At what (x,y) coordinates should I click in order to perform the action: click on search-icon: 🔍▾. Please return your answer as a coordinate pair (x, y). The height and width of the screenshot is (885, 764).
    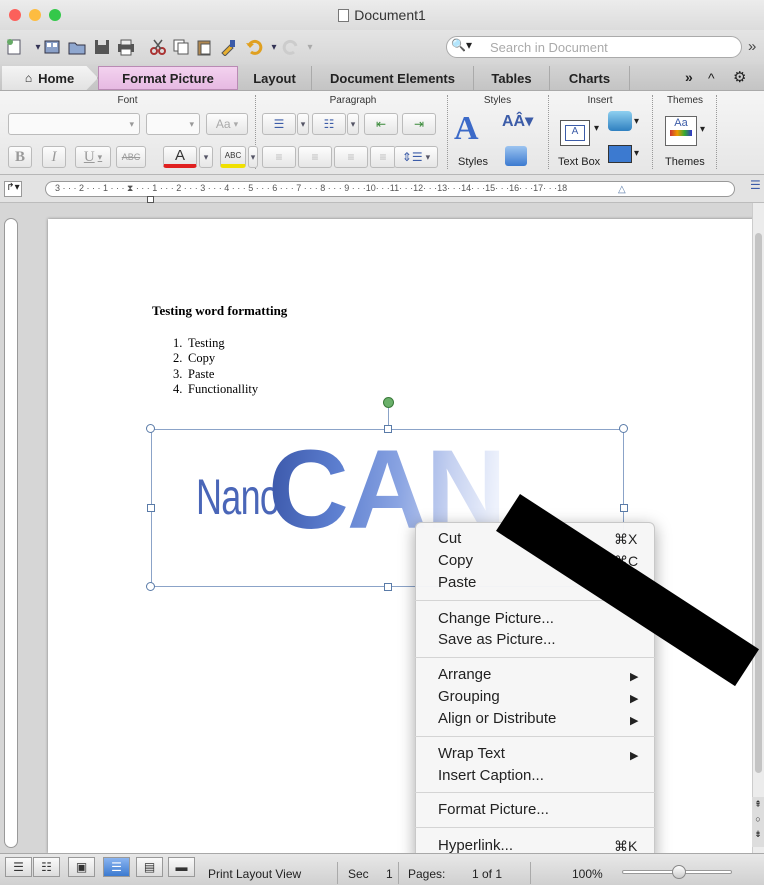
    Looking at the image, I should click on (461, 45).